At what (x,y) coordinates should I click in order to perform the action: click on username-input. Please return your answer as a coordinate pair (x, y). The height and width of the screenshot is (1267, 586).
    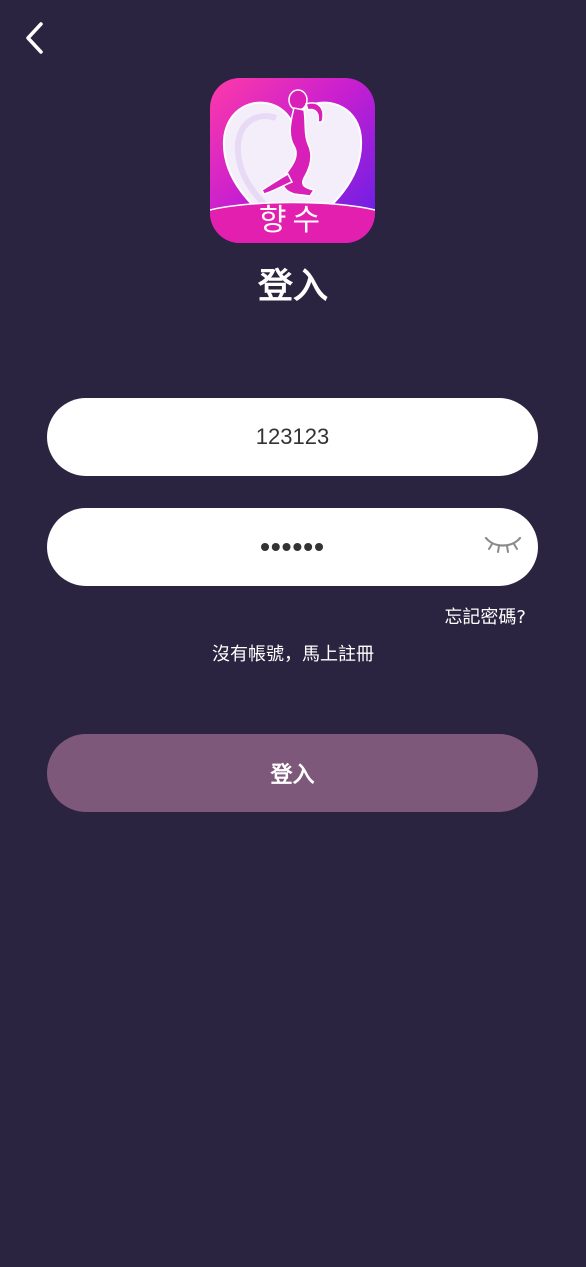
    Looking at the image, I should click on (292, 437).